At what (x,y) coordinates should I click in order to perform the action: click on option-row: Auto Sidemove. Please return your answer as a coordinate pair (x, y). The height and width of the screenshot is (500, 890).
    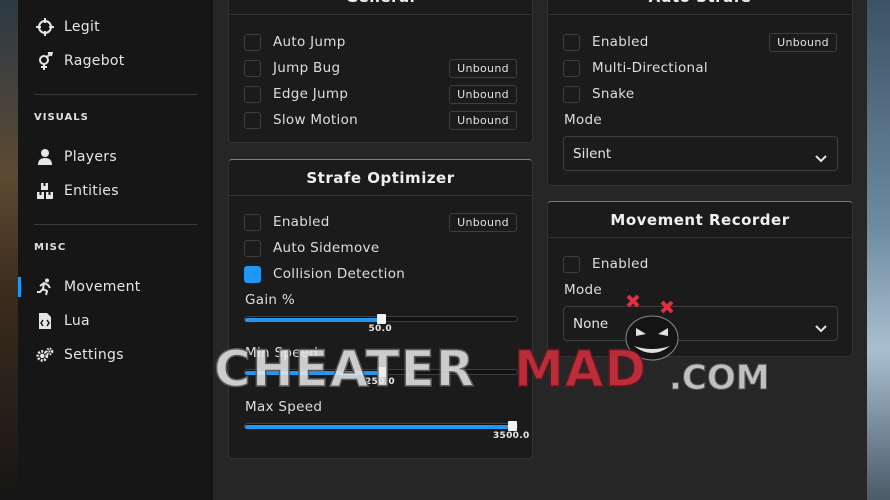
    Looking at the image, I should click on (380, 248).